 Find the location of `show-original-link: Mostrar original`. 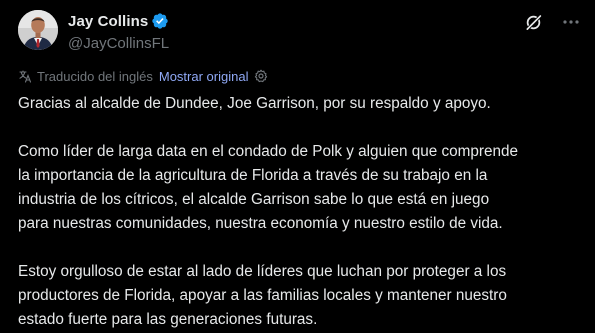

show-original-link: Mostrar original is located at coordinates (204, 76).